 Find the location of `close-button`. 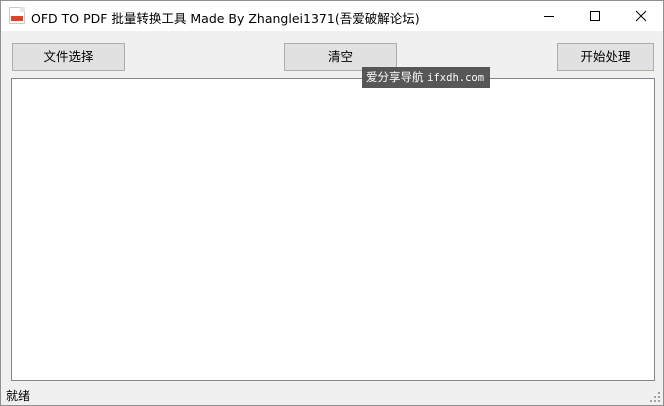

close-button is located at coordinates (640, 16).